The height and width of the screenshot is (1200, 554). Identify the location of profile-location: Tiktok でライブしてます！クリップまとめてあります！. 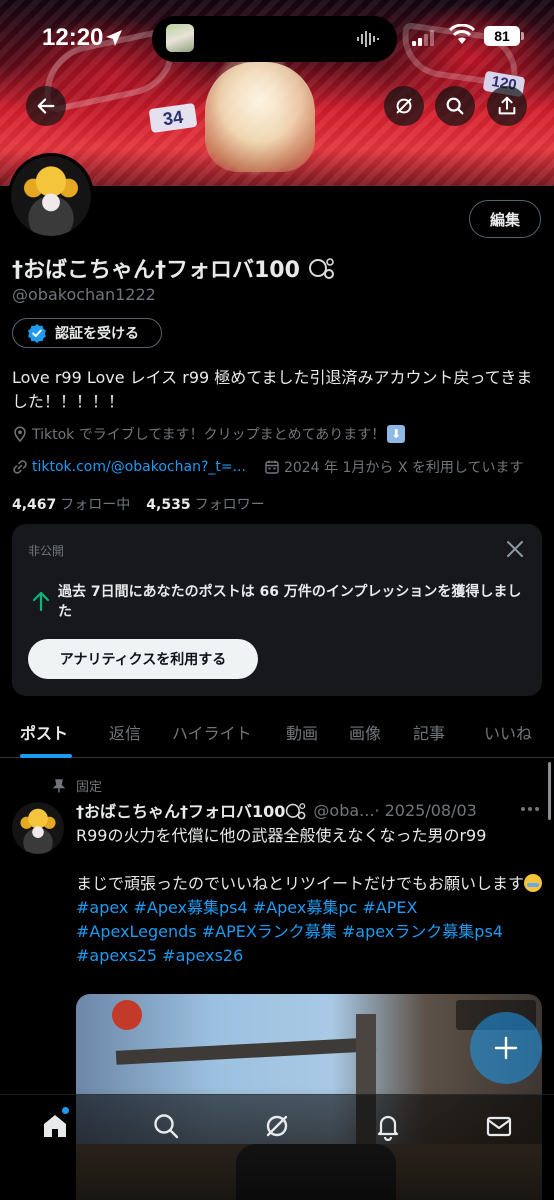
(209, 435).